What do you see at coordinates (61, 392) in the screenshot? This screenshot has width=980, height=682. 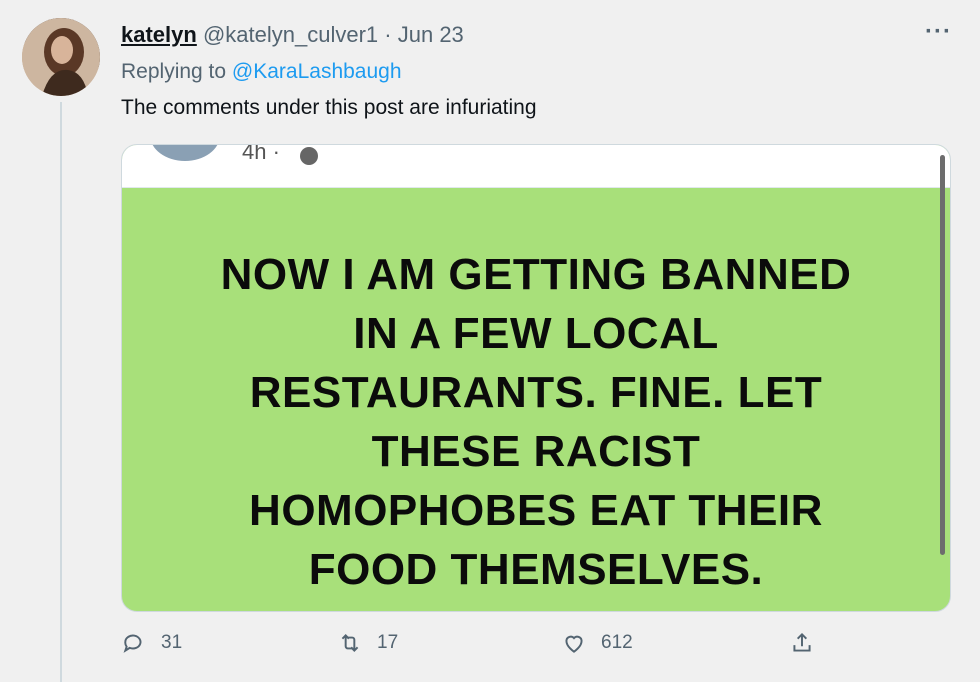 I see `thread-line` at bounding box center [61, 392].